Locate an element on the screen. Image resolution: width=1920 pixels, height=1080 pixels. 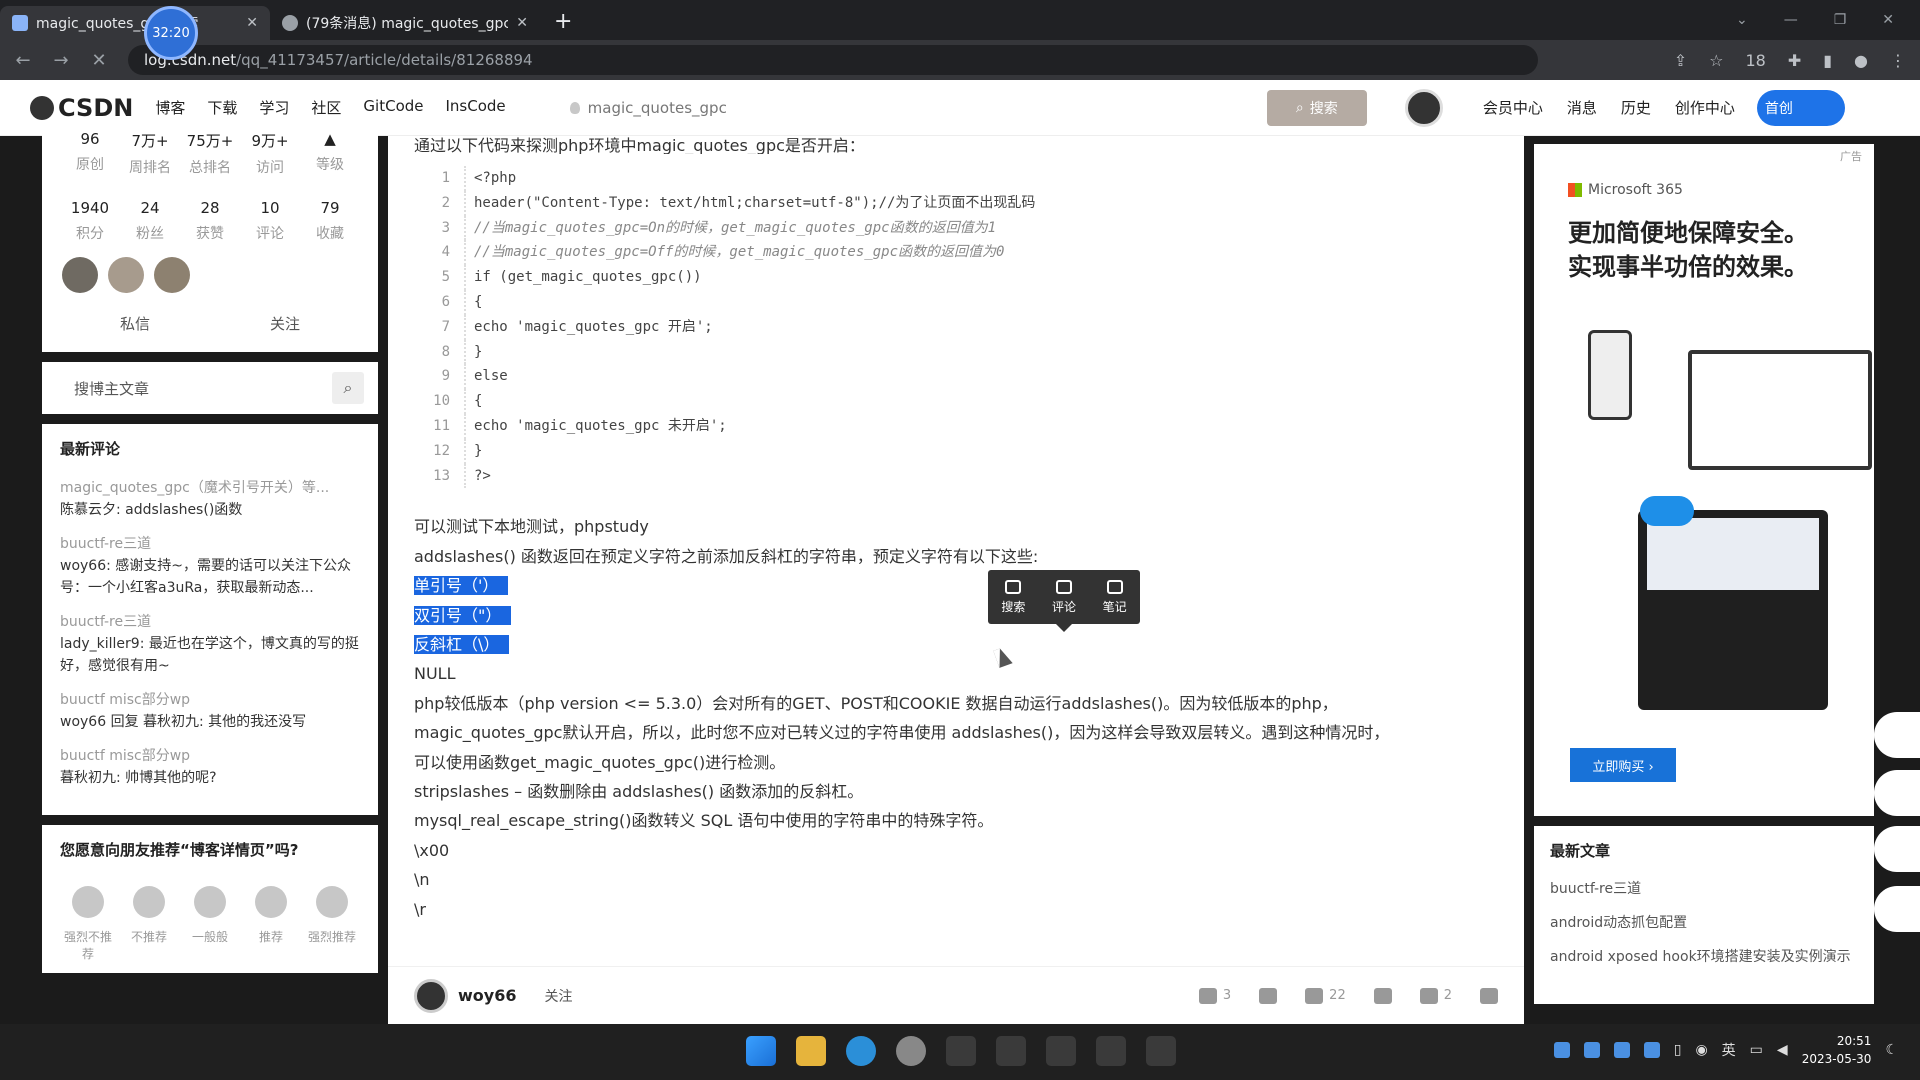
tab-search-icon: ⌄ is located at coordinates (1742, 20).